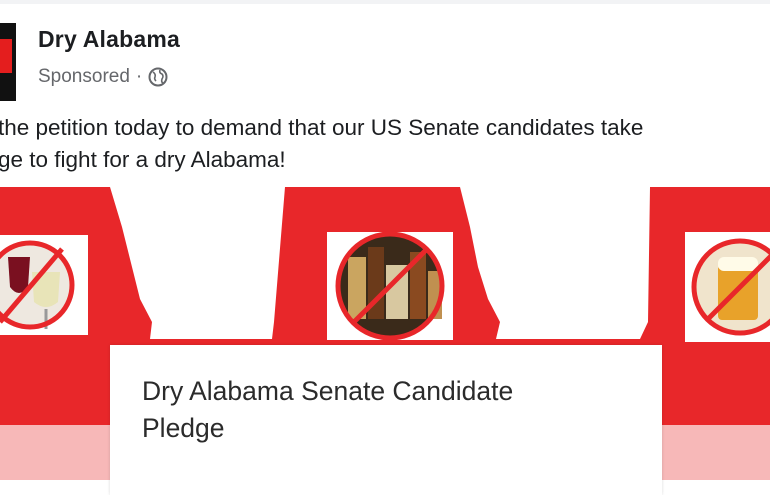 Image resolution: width=770 pixels, height=495 pixels. I want to click on post-meta: Sponsored ·, so click(103, 77).